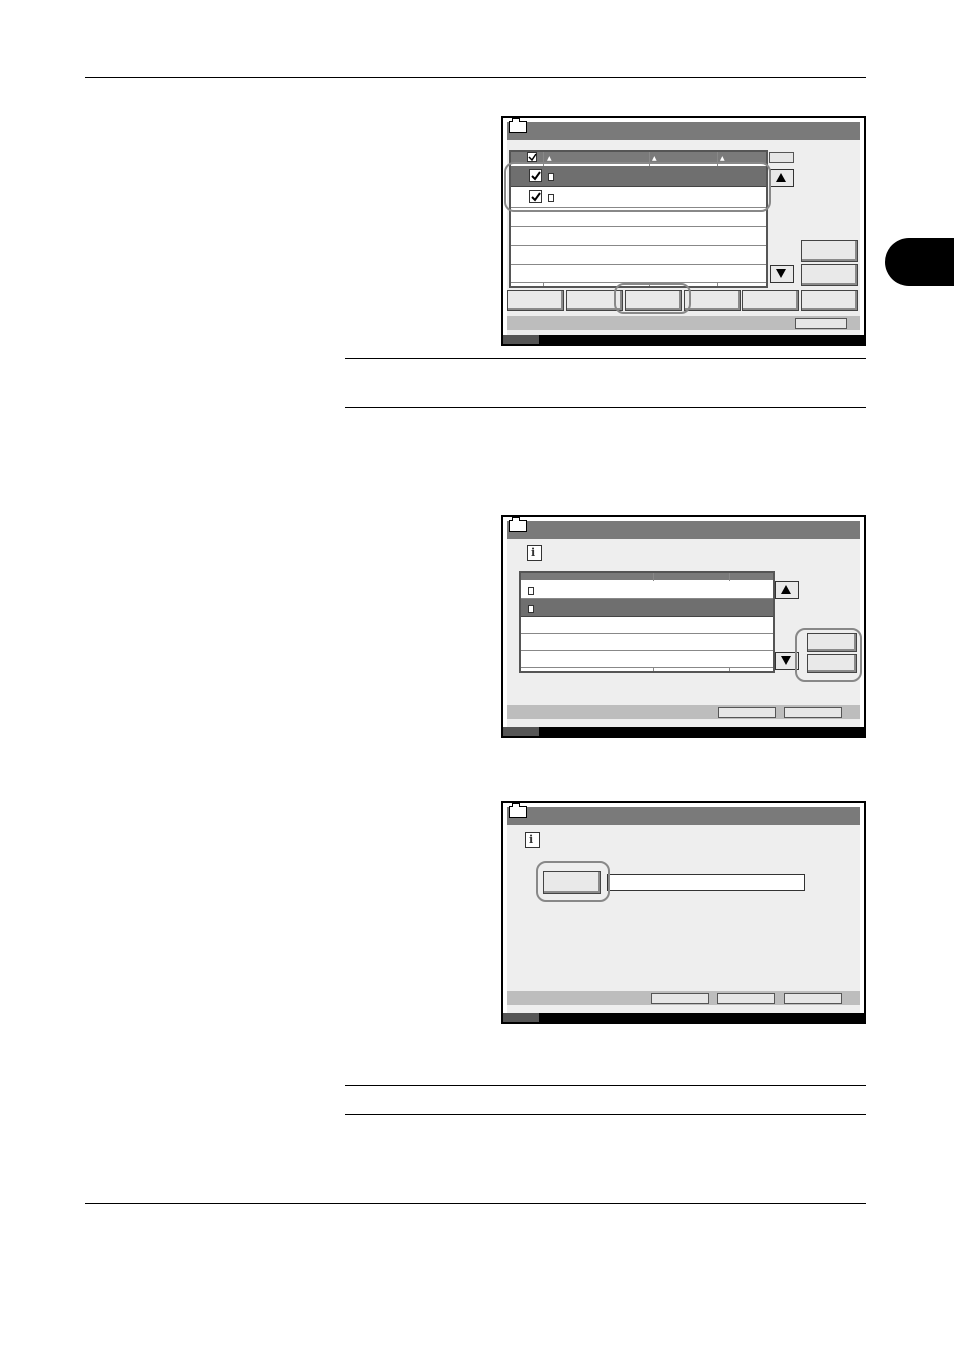  I want to click on order-dialog-screen: i, so click(683, 626).